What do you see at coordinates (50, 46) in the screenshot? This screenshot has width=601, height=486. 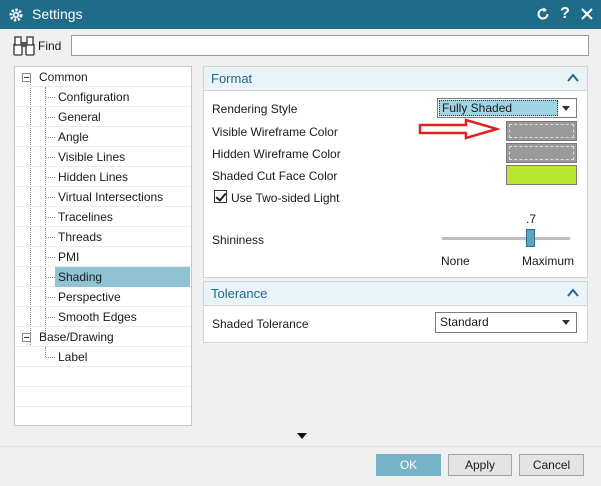 I see `find-label: Find` at bounding box center [50, 46].